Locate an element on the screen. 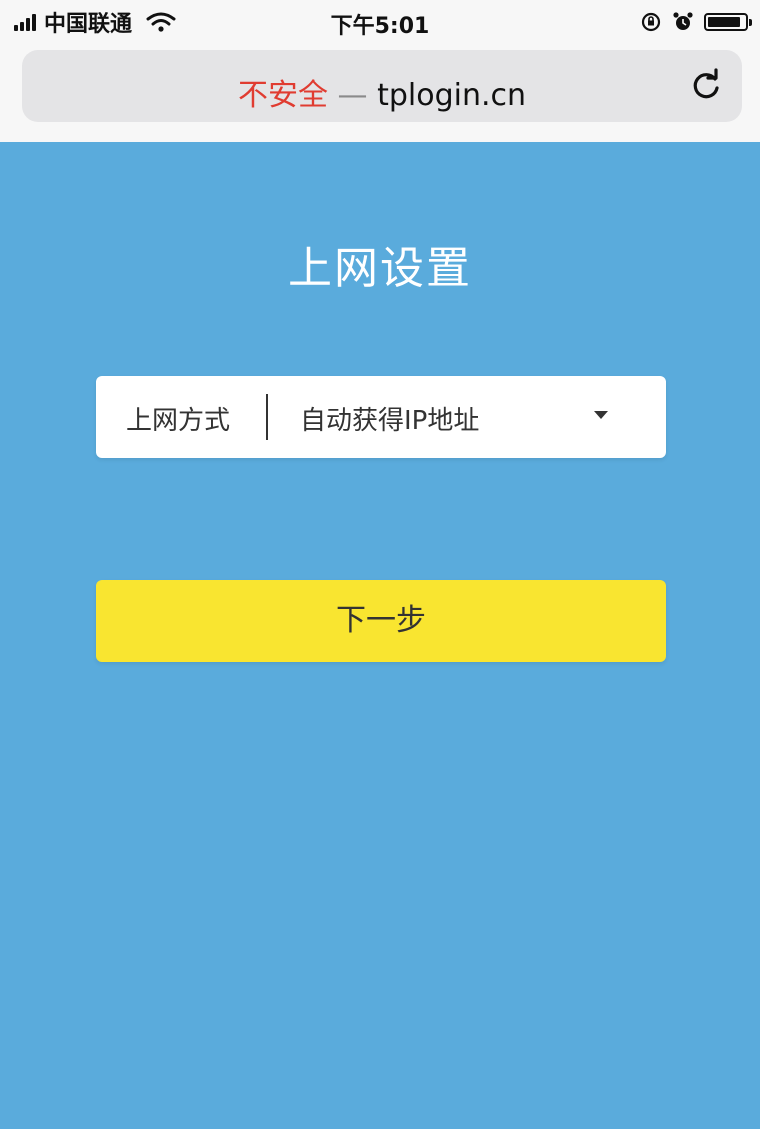  connection-type-label: 上网方式 is located at coordinates (178, 421).